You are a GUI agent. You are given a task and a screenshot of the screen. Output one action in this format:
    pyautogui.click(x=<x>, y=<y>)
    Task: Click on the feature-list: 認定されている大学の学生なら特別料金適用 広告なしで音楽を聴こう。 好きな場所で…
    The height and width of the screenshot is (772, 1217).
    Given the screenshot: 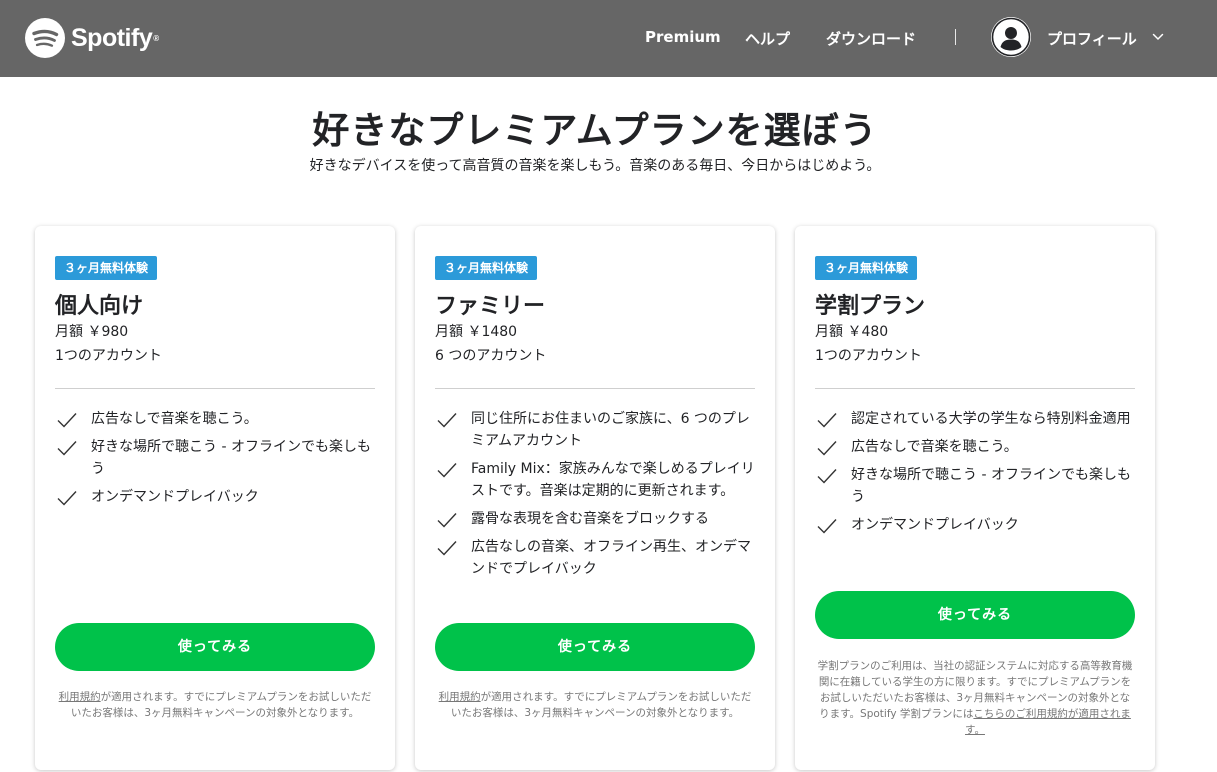 What is the action you would take?
    pyautogui.click(x=975, y=475)
    